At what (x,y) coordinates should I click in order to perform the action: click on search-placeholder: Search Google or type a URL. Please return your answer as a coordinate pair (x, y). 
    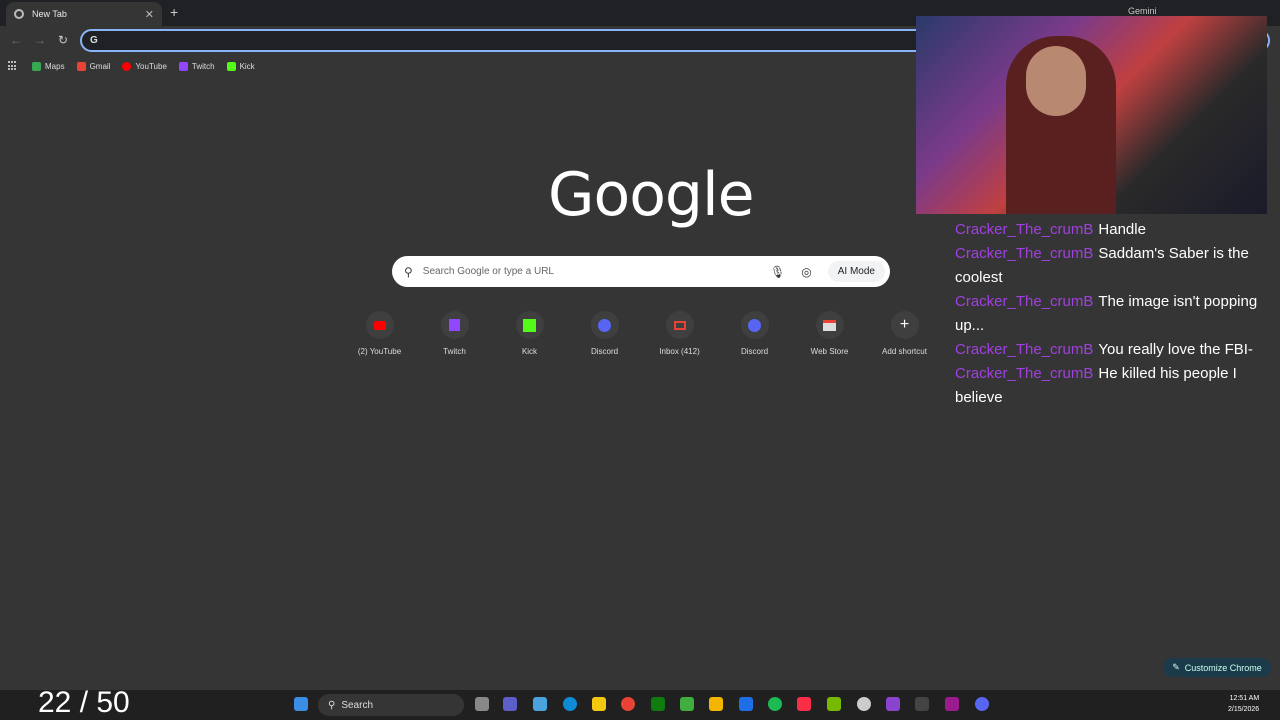
    Looking at the image, I should click on (488, 271).